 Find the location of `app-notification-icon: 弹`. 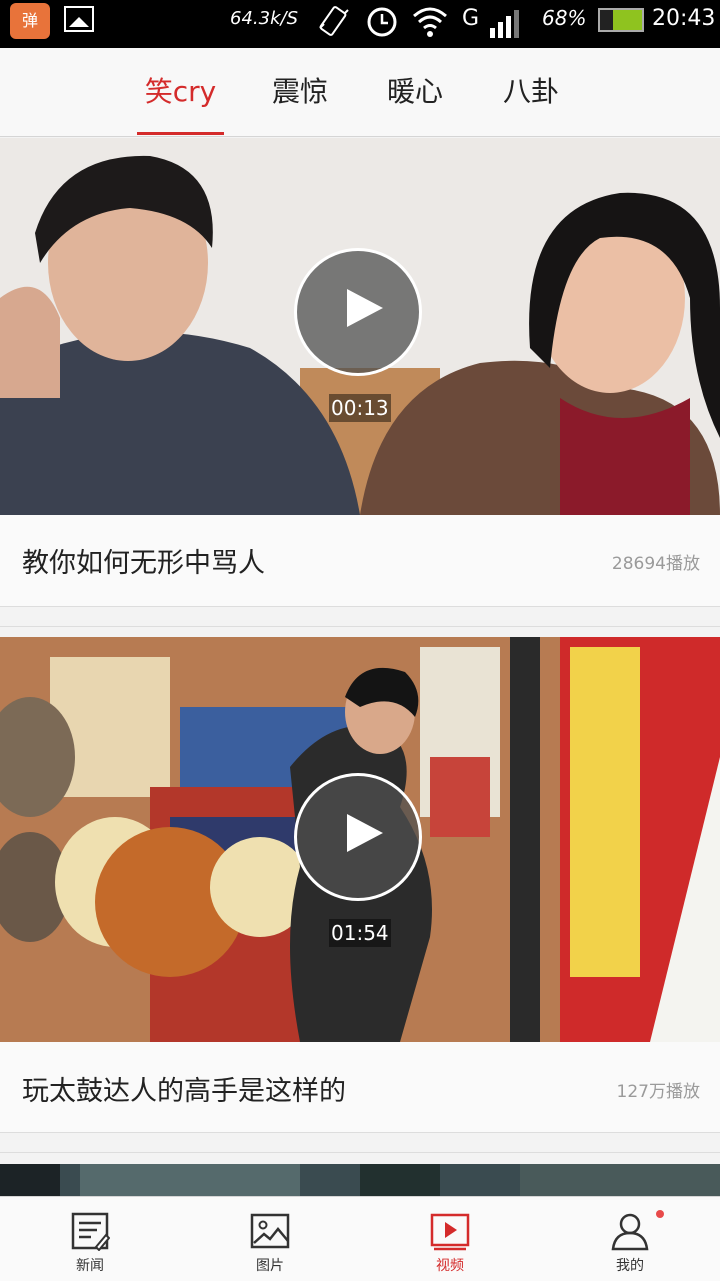

app-notification-icon: 弹 is located at coordinates (30, 21).